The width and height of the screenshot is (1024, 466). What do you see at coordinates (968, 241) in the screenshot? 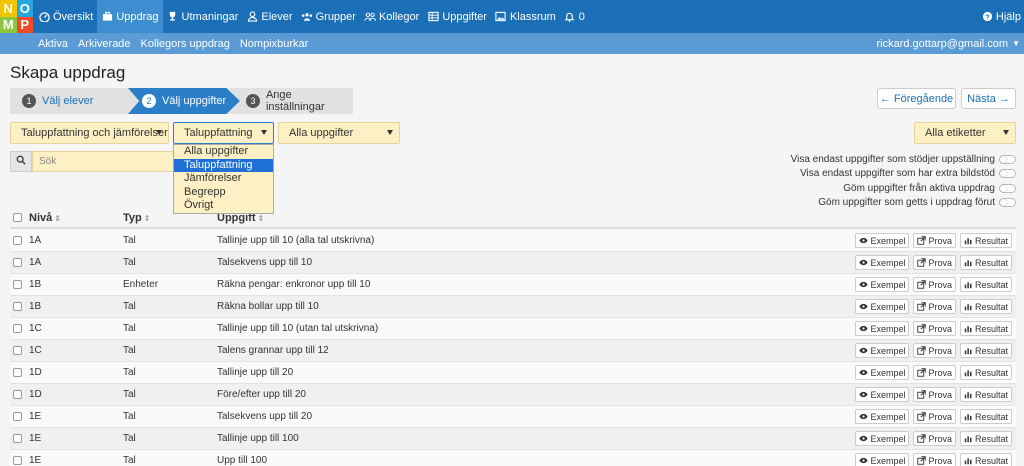
I see `bar-chart-icon` at bounding box center [968, 241].